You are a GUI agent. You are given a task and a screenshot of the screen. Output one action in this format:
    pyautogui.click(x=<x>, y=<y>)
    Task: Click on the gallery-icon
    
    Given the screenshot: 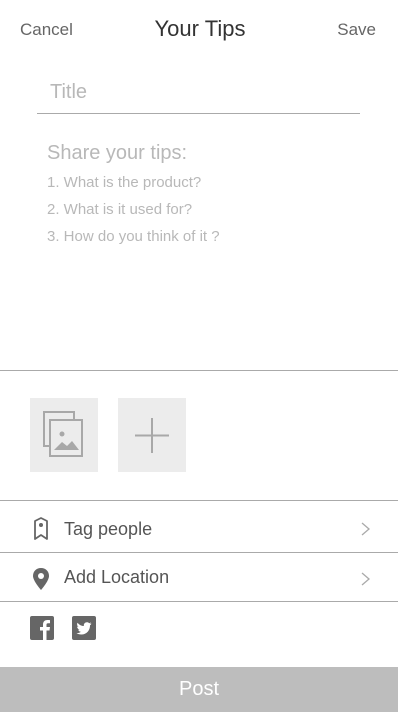 What is the action you would take?
    pyautogui.click(x=63, y=434)
    